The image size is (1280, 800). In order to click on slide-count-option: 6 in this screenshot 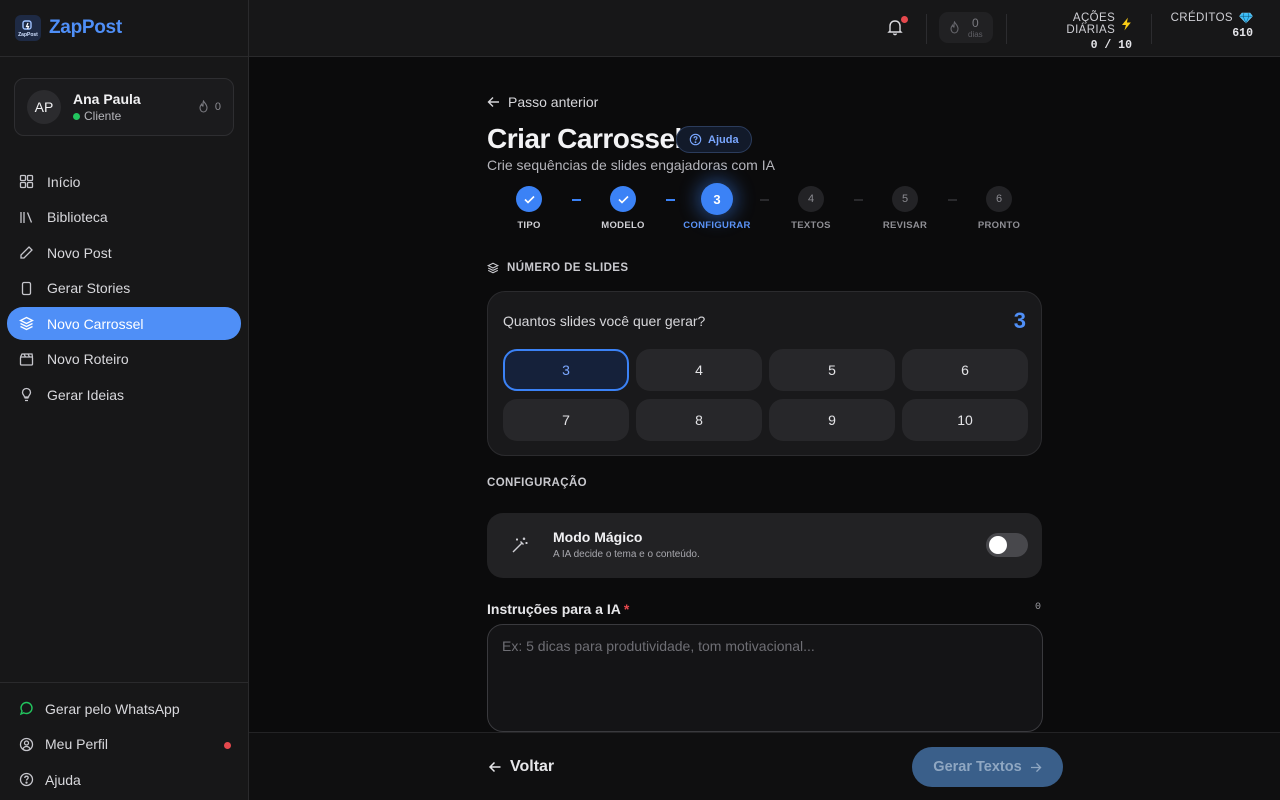, I will do `click(965, 370)`.